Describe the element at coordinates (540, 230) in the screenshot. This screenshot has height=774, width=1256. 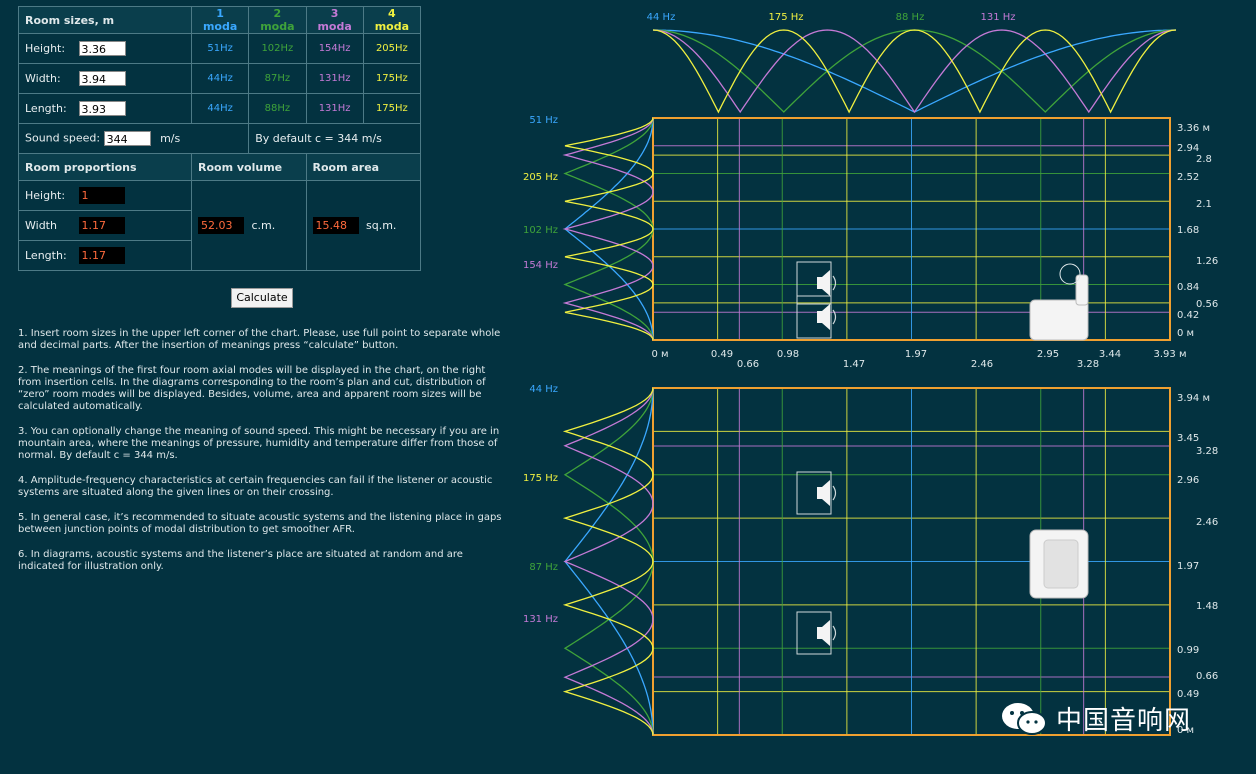
I see `top-left-freq-label: 102 Hz` at that location.